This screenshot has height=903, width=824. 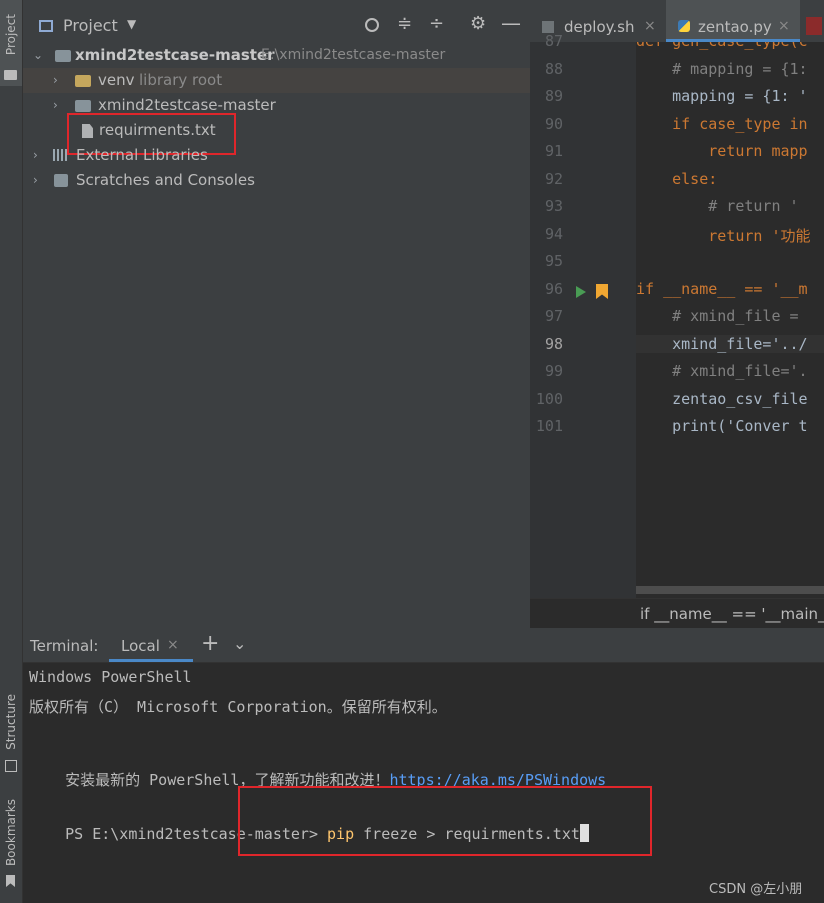 I want to click on line-number: 88, so click(x=553, y=68).